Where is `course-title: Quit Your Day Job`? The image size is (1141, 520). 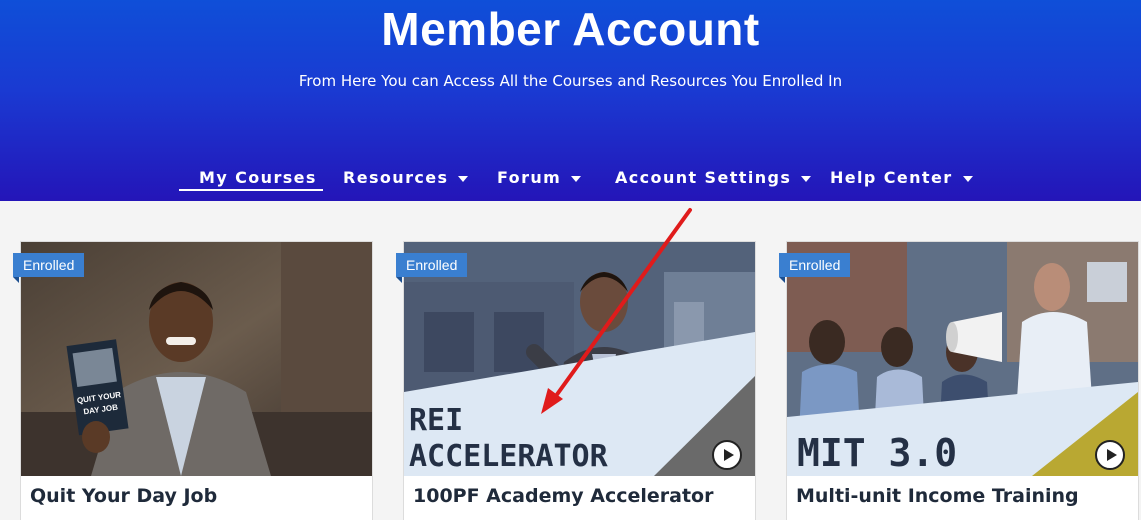
course-title: Quit Your Day Job is located at coordinates (123, 496).